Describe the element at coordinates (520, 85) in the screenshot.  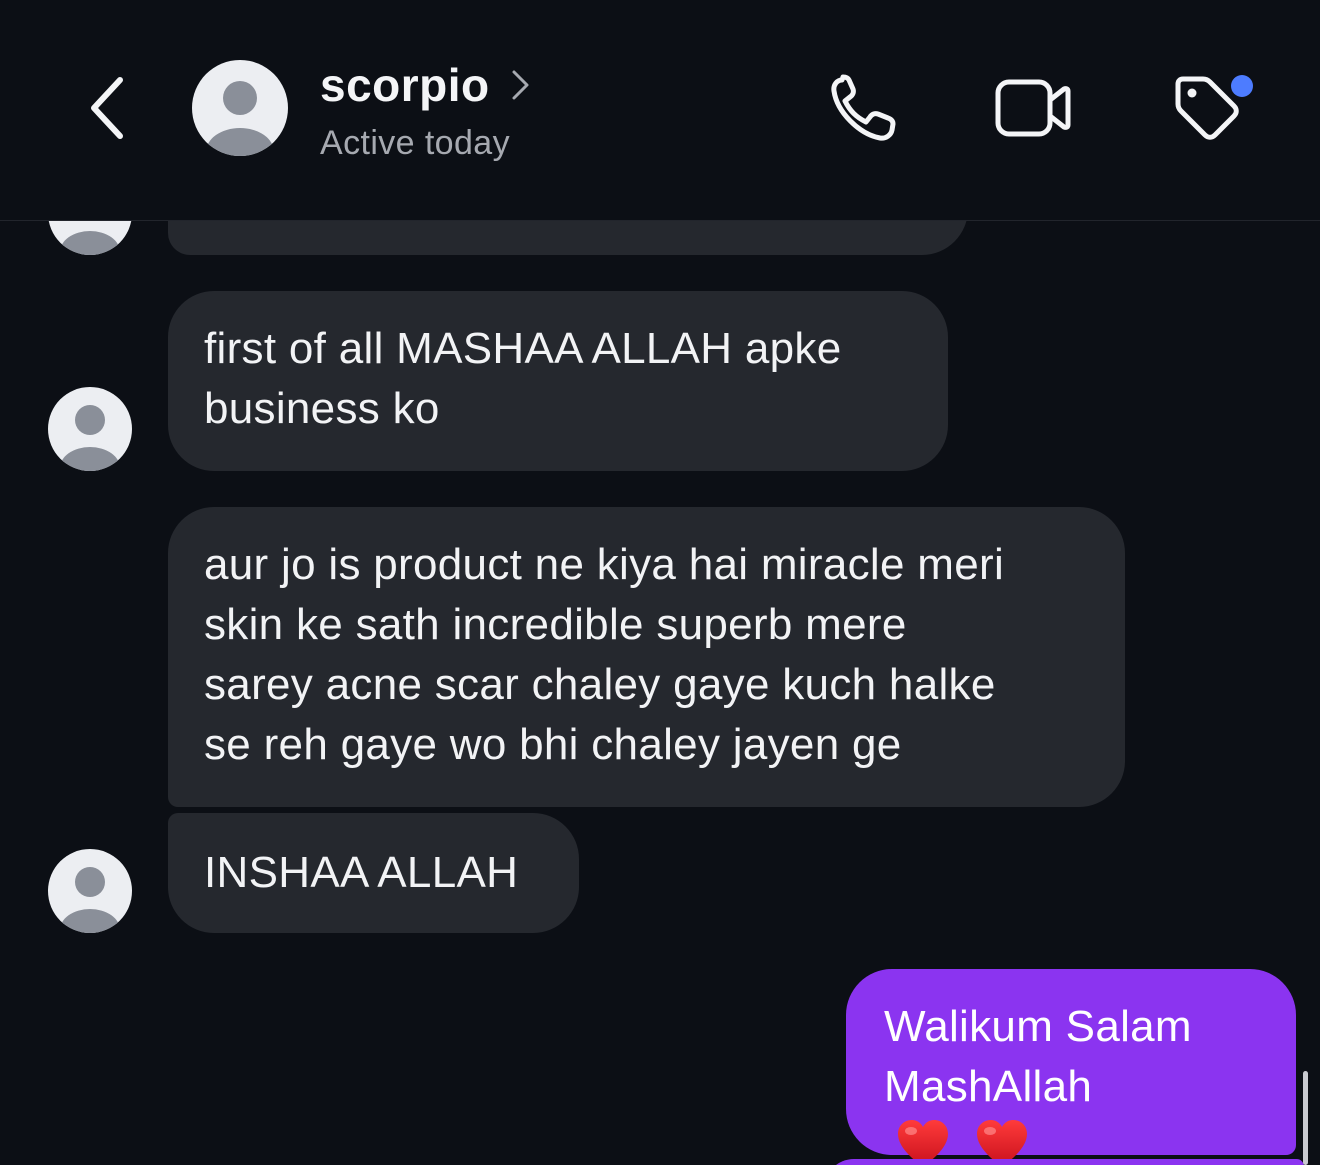
I see `chevron-right-icon` at that location.